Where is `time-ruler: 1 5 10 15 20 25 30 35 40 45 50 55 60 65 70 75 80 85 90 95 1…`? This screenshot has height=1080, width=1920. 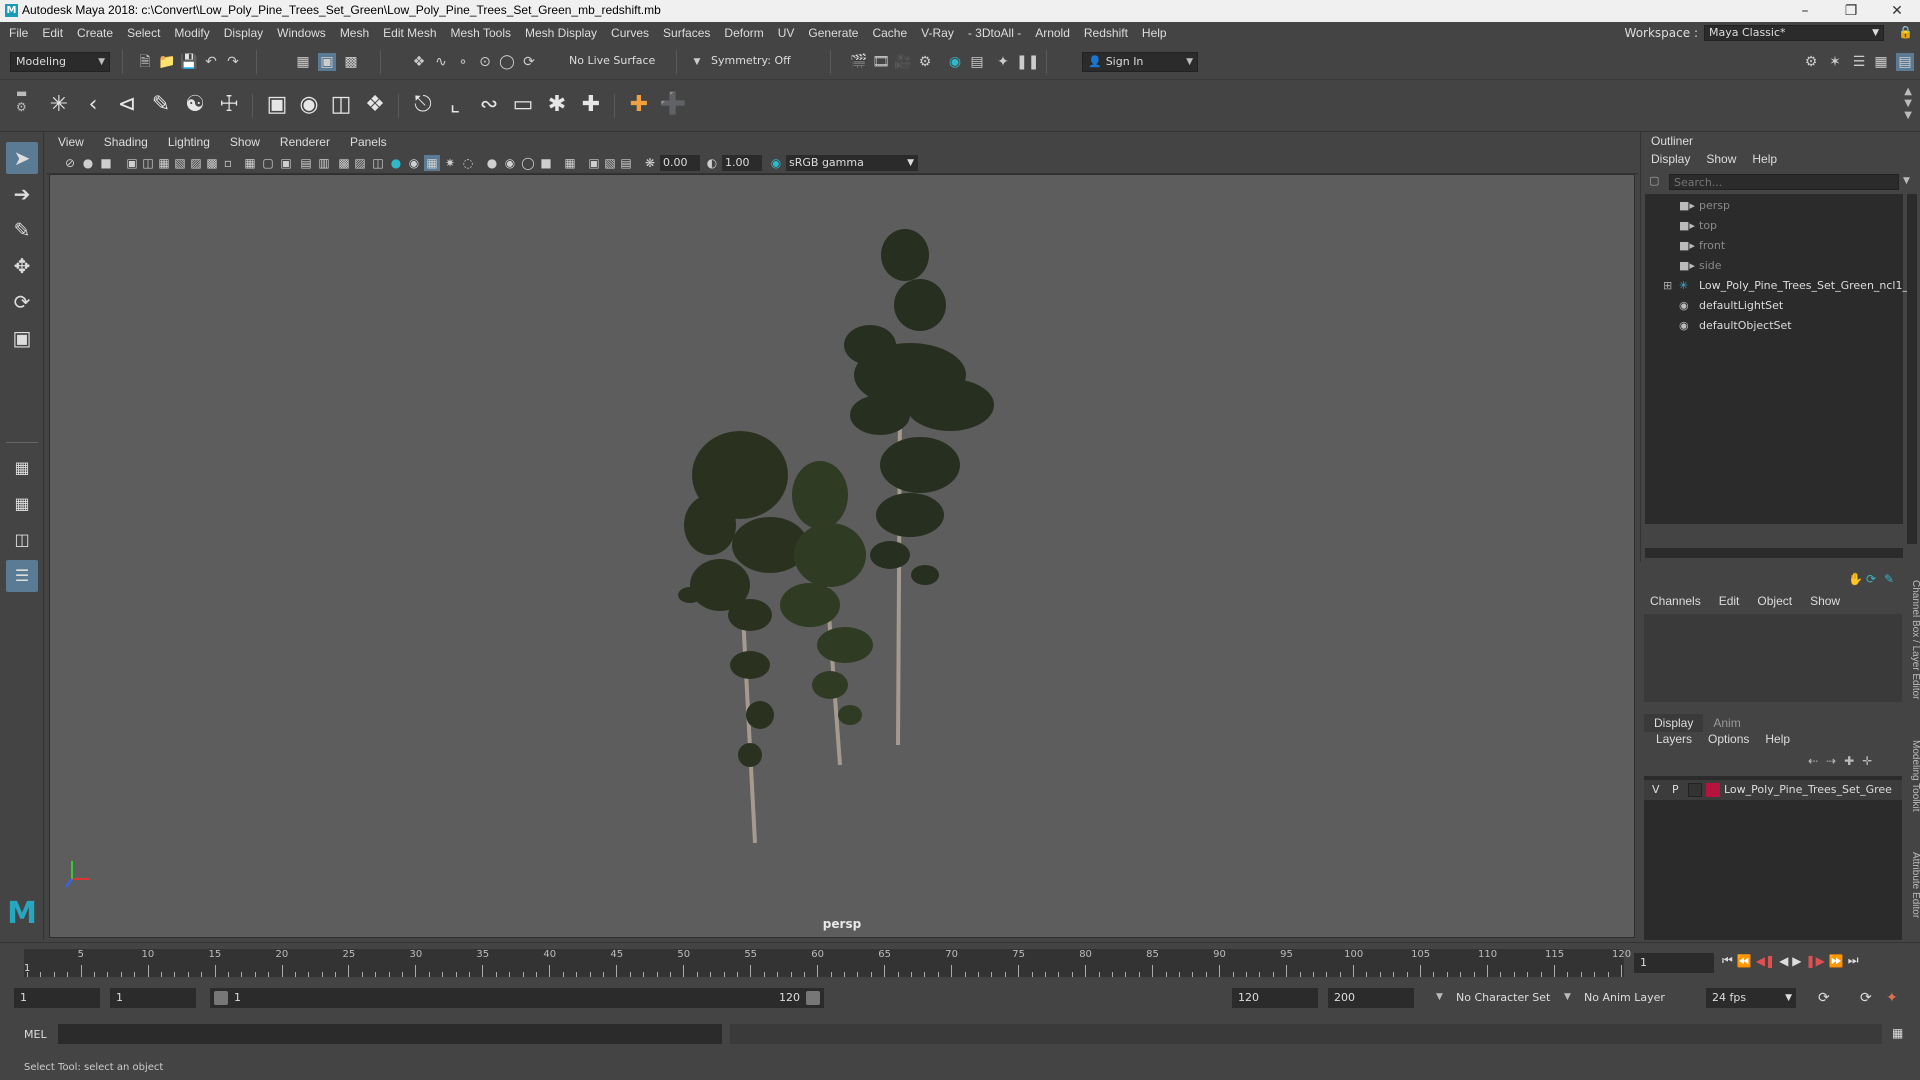 time-ruler: 1 5 10 15 20 25 30 35 40 45 50 55 60 65 70 75 80 85 90 95 1… is located at coordinates (827, 963).